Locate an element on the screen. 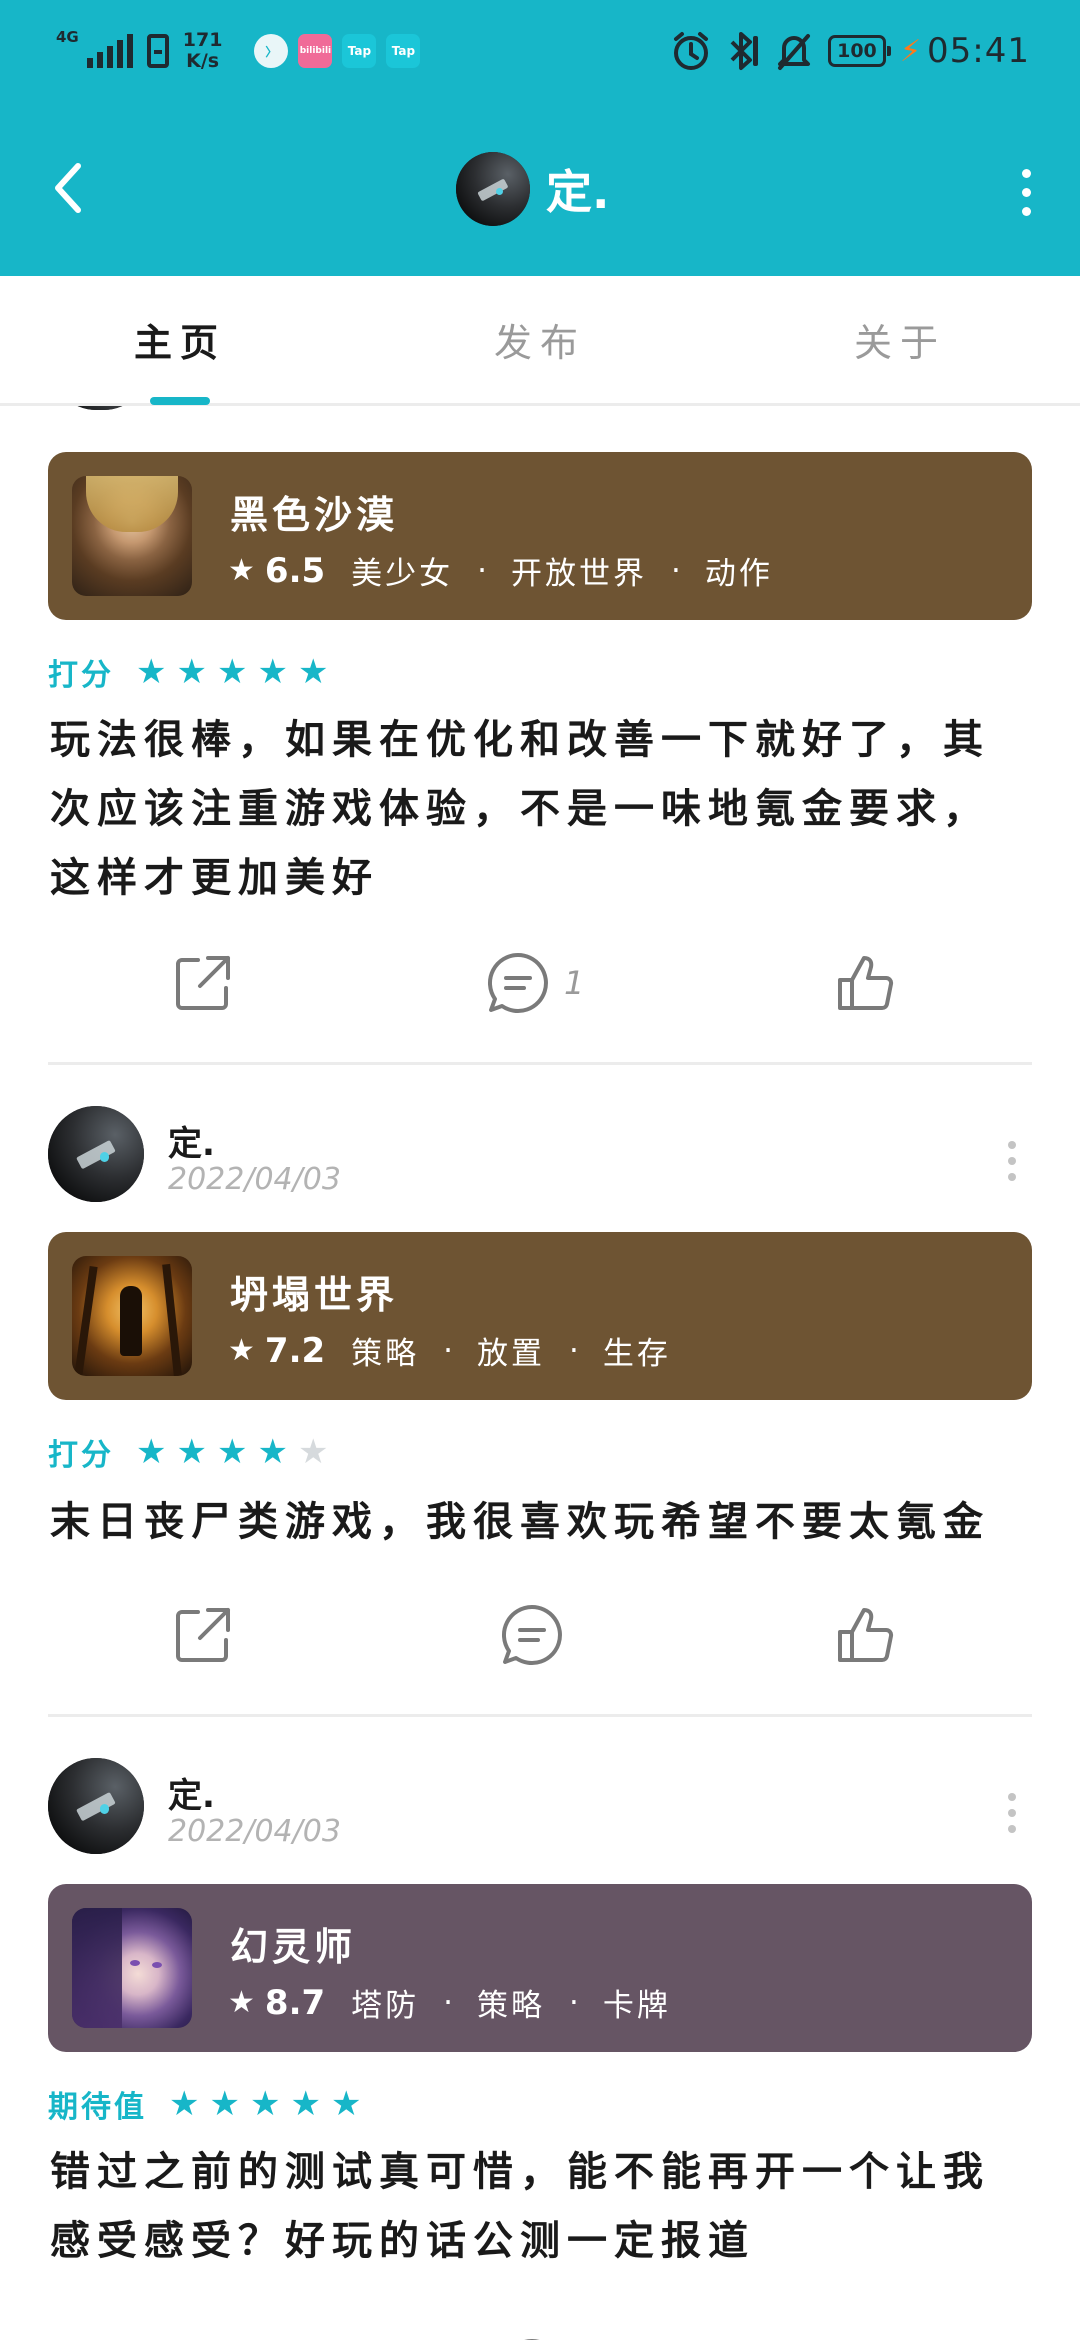 The image size is (1080, 2340). game-card: 坍塌世界 ★ 7.2 策略 · 放置 · 生存 is located at coordinates (540, 1316).